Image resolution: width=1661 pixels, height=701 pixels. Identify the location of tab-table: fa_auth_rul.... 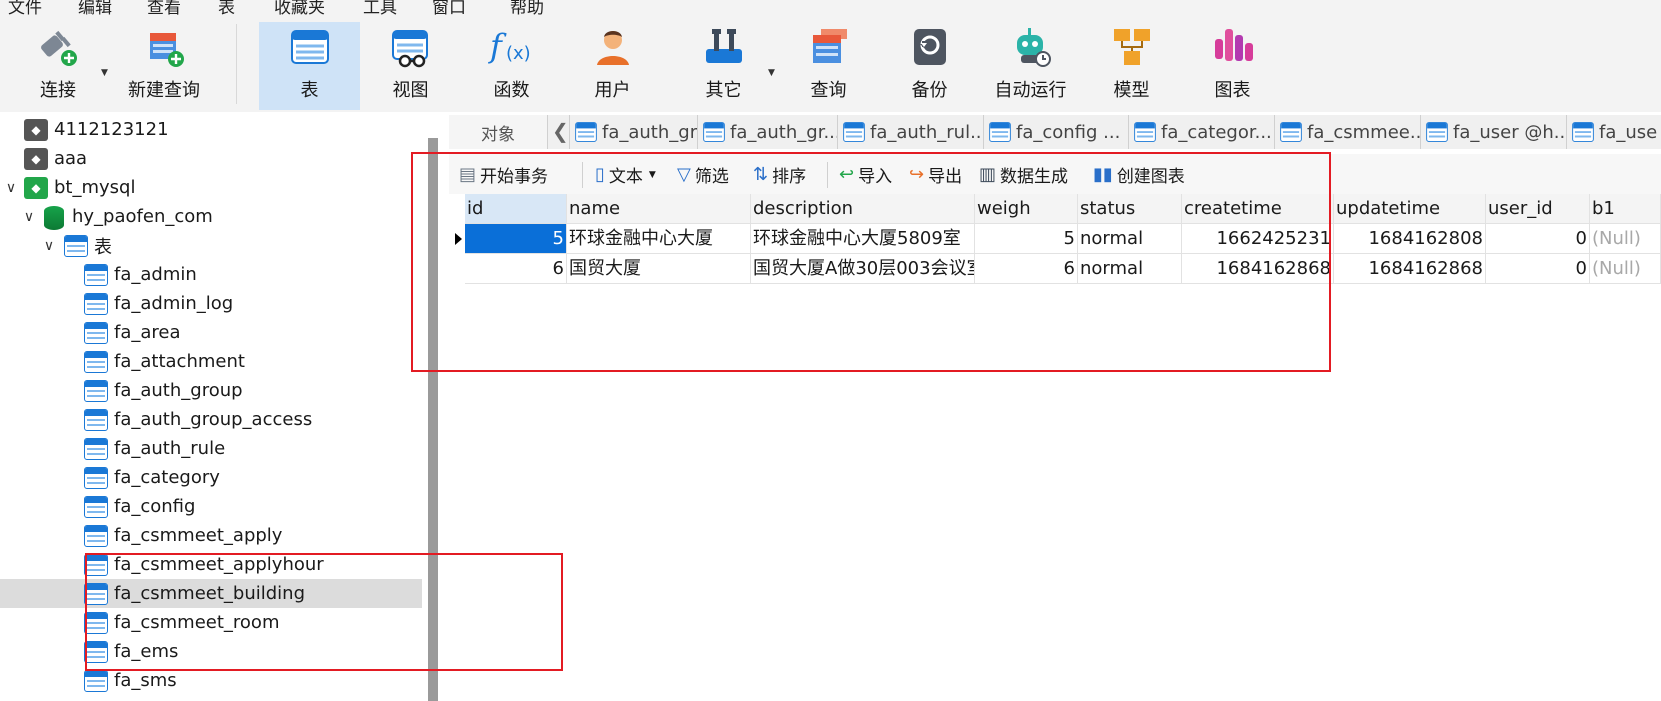
(910, 132).